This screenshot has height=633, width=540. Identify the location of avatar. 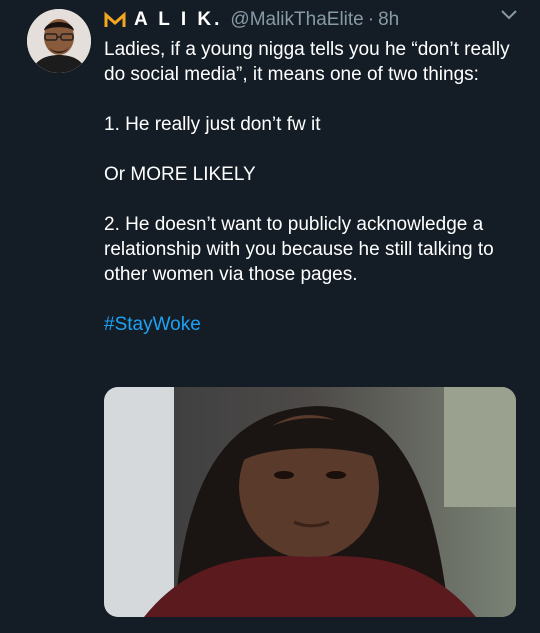
(59, 41).